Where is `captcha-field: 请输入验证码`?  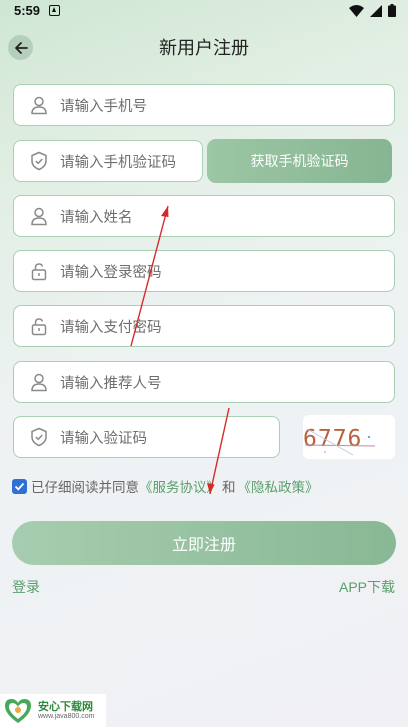
captcha-field: 请输入验证码 is located at coordinates (146, 437).